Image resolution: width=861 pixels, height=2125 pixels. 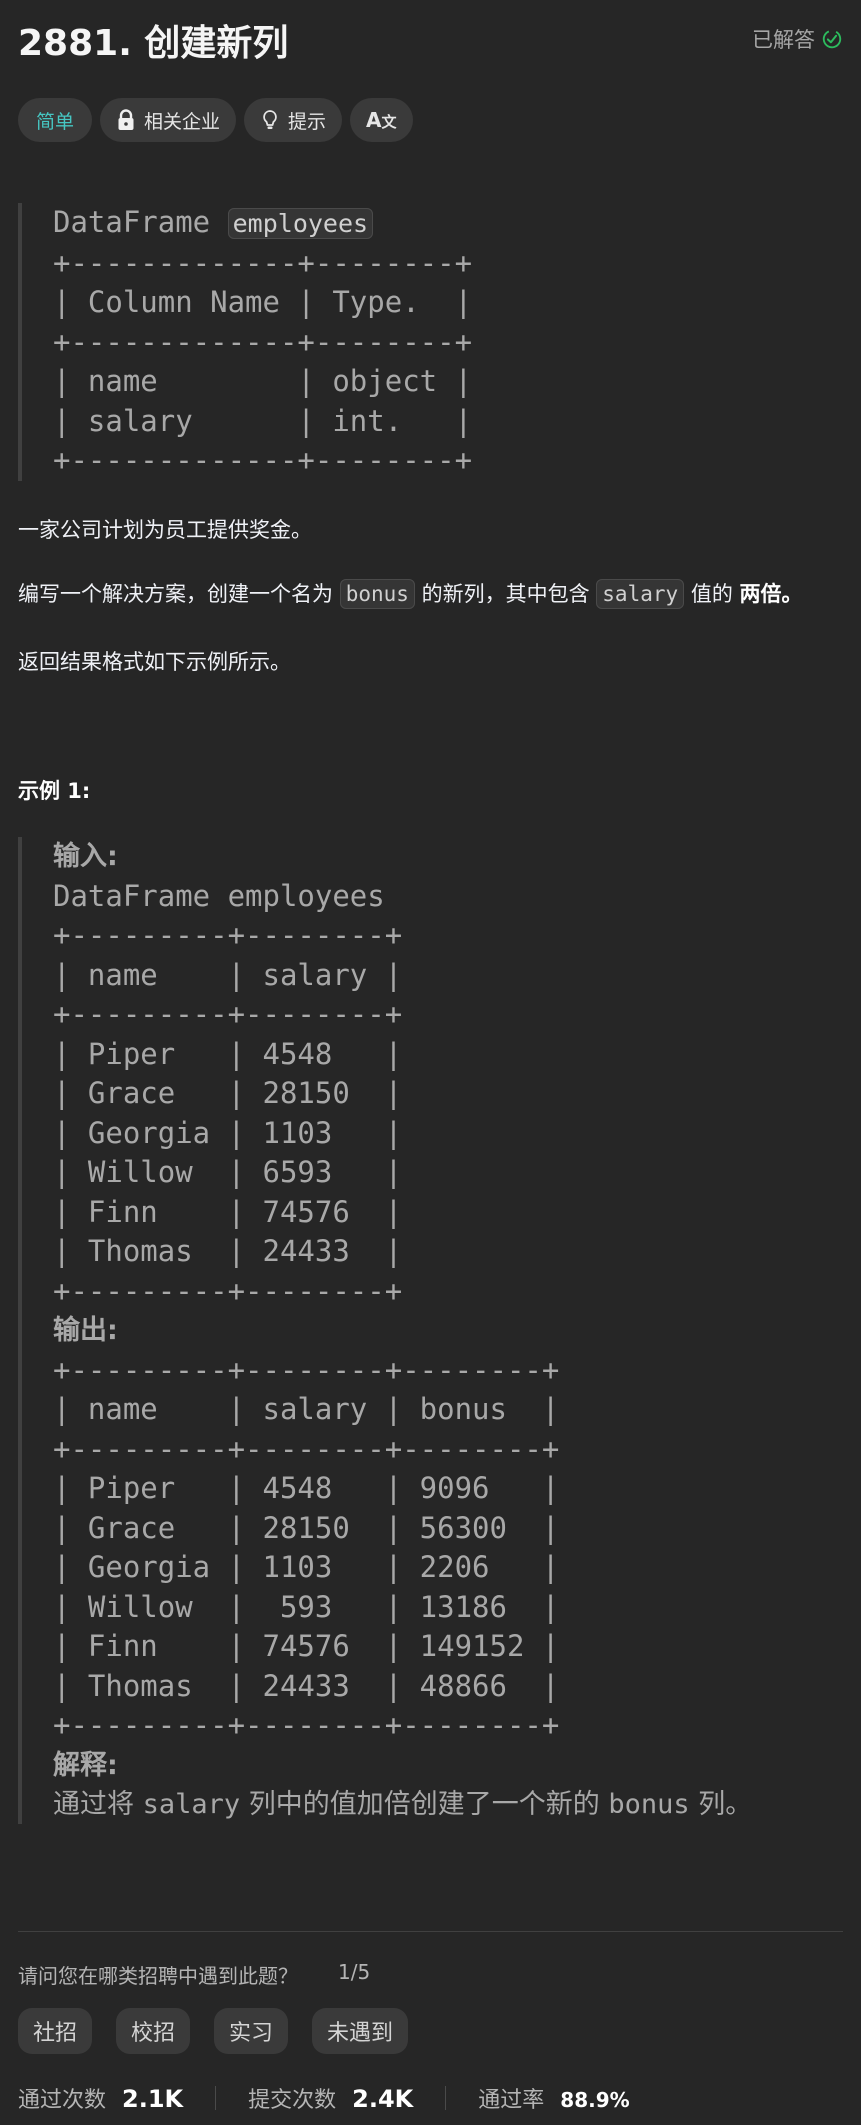 I want to click on stat-accepted: 通过次数 2.1K, so click(x=100, y=2098).